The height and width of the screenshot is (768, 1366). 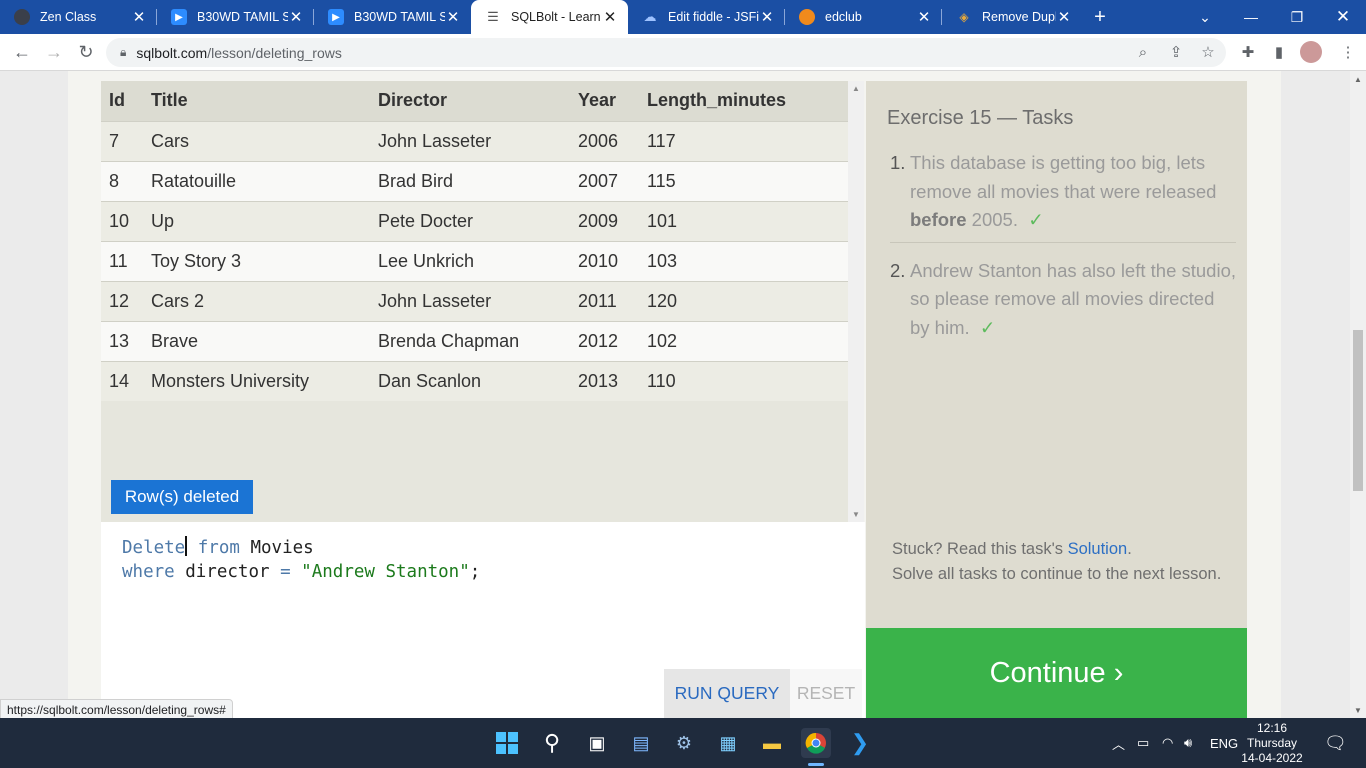 I want to click on table-row: 12 Cars 2 John Lasseter 2011 120, so click(x=474, y=300).